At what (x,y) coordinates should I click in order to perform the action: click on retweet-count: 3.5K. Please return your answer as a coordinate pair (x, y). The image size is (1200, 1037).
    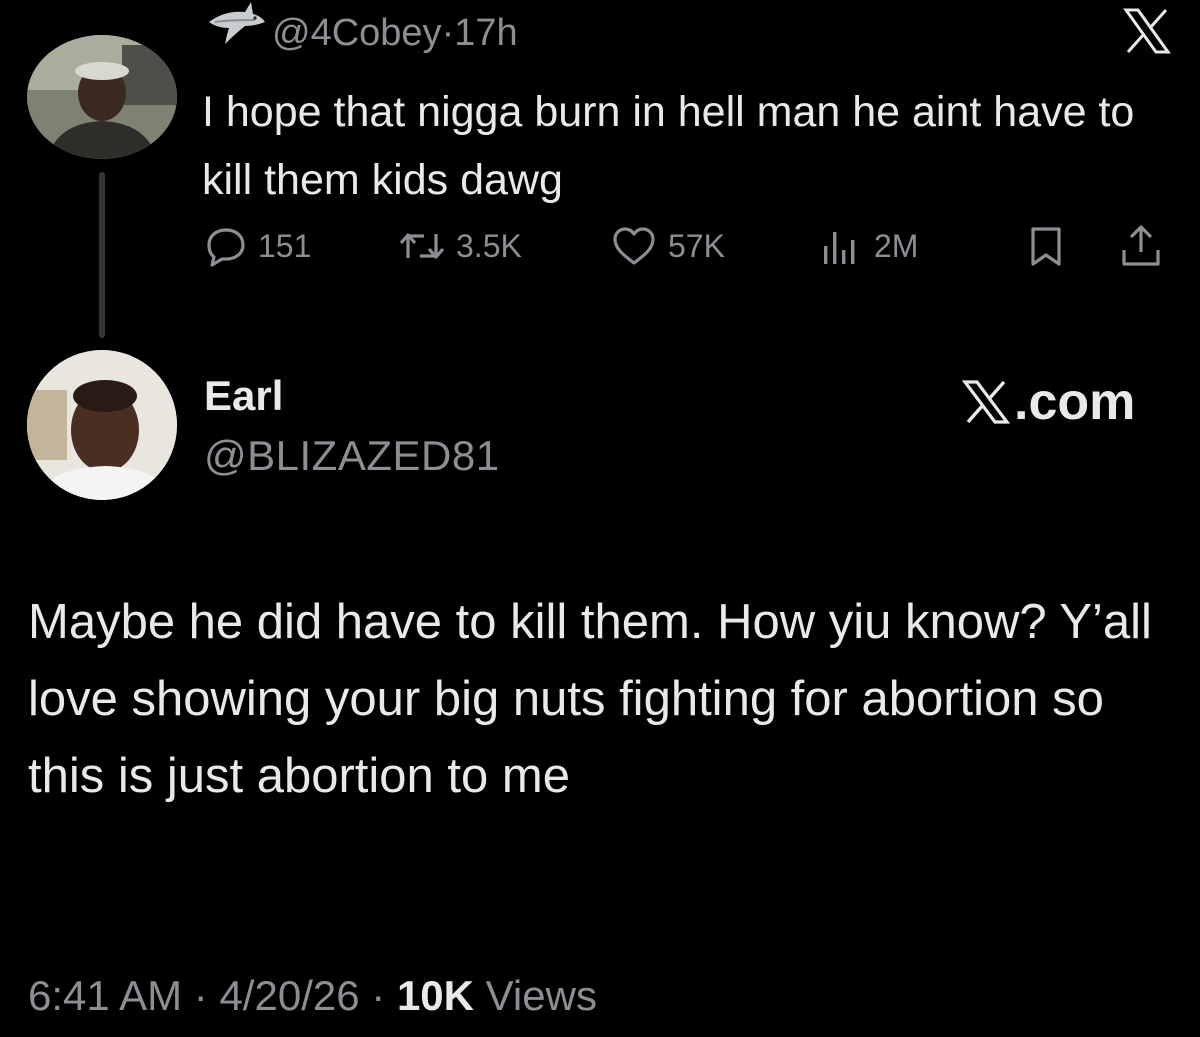
    Looking at the image, I should click on (489, 245).